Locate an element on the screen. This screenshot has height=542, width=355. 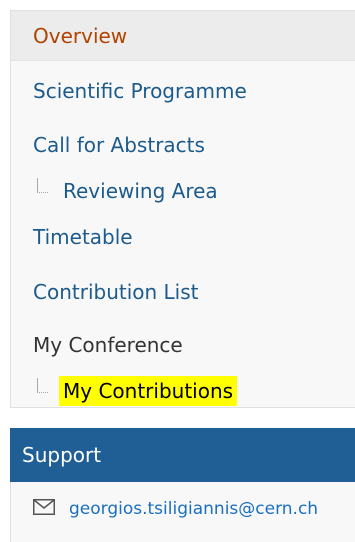
menu-item-label: Overview is located at coordinates (80, 36).